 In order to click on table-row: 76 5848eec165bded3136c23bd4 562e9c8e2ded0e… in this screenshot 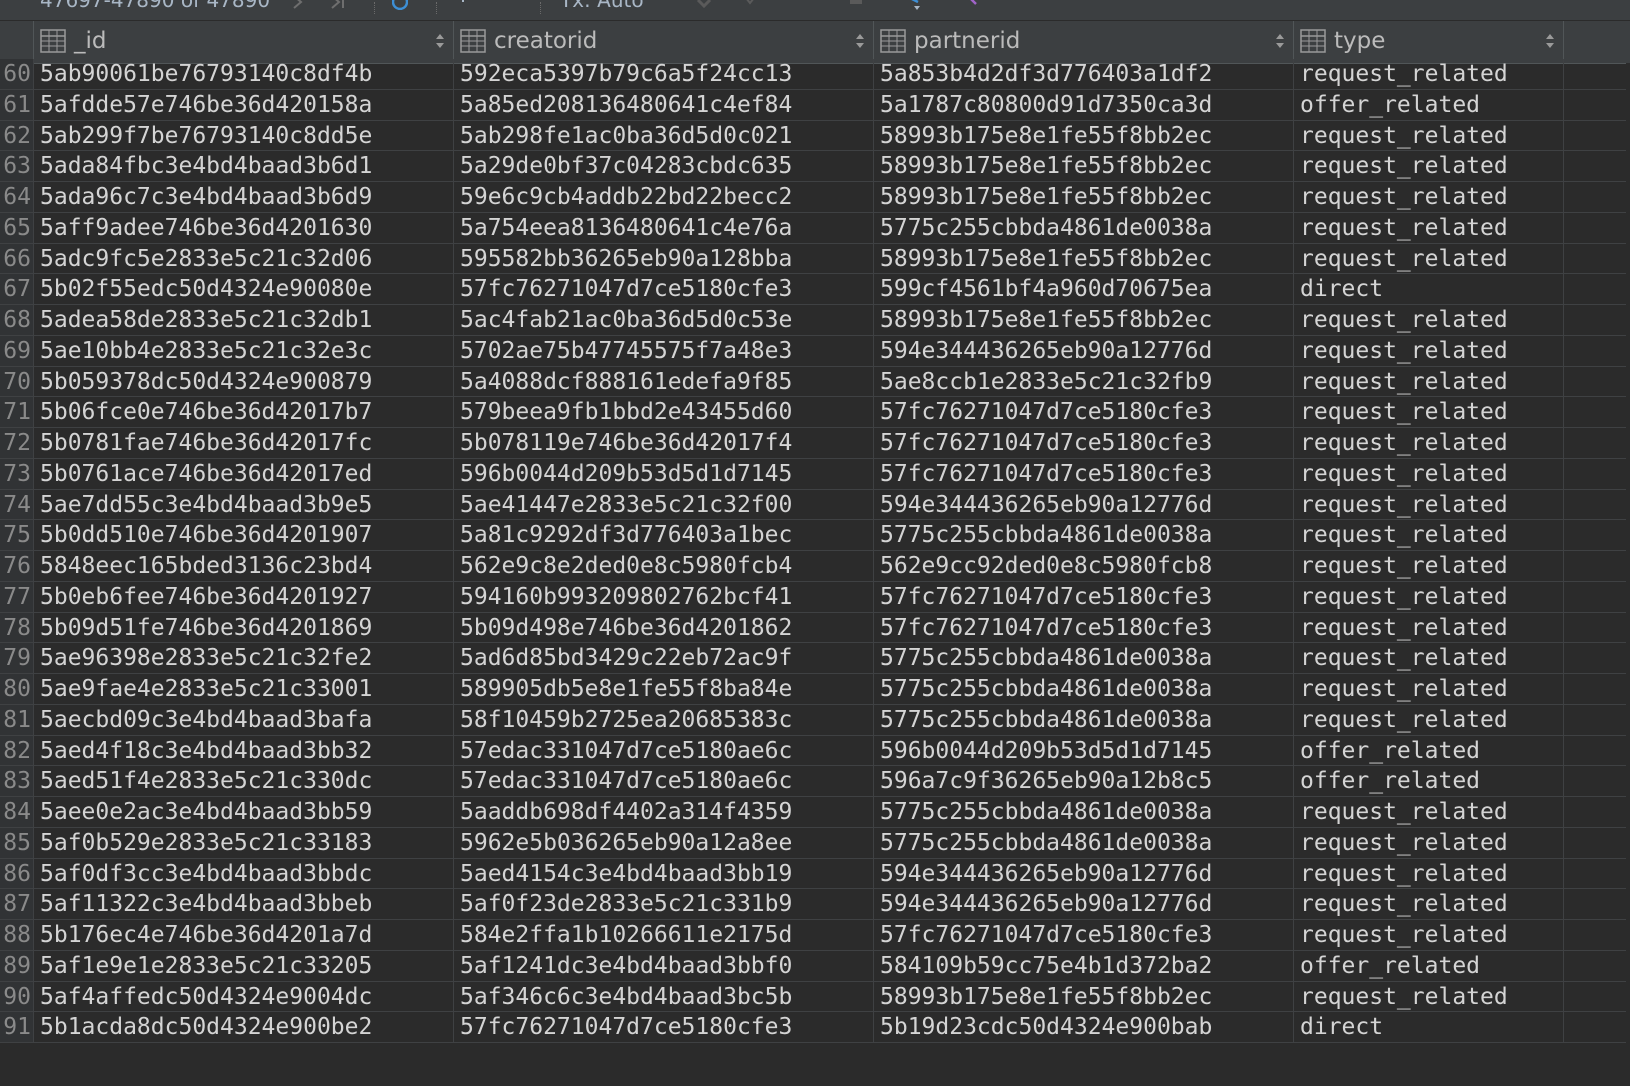, I will do `click(815, 566)`.